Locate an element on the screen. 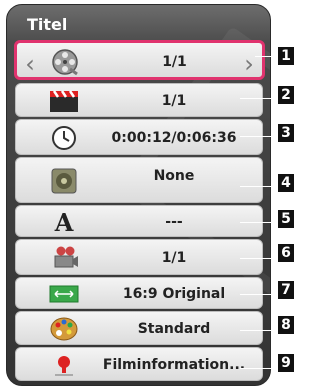 The image size is (325, 392). info-icon is located at coordinates (64, 365).